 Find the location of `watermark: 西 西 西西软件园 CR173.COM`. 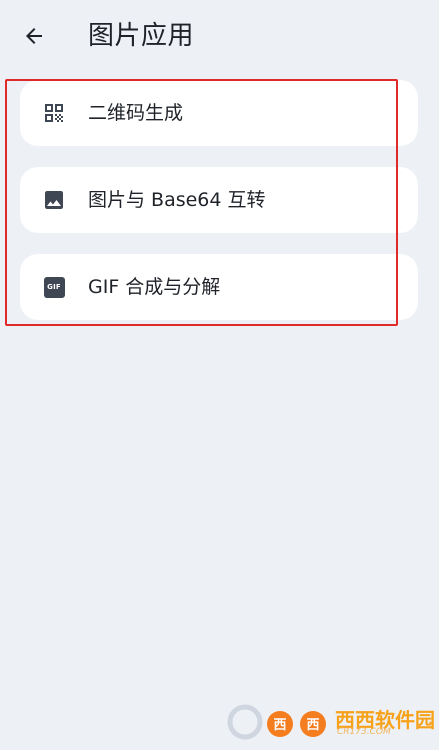

watermark: 西 西 西西软件园 CR173.COM is located at coordinates (330, 722).